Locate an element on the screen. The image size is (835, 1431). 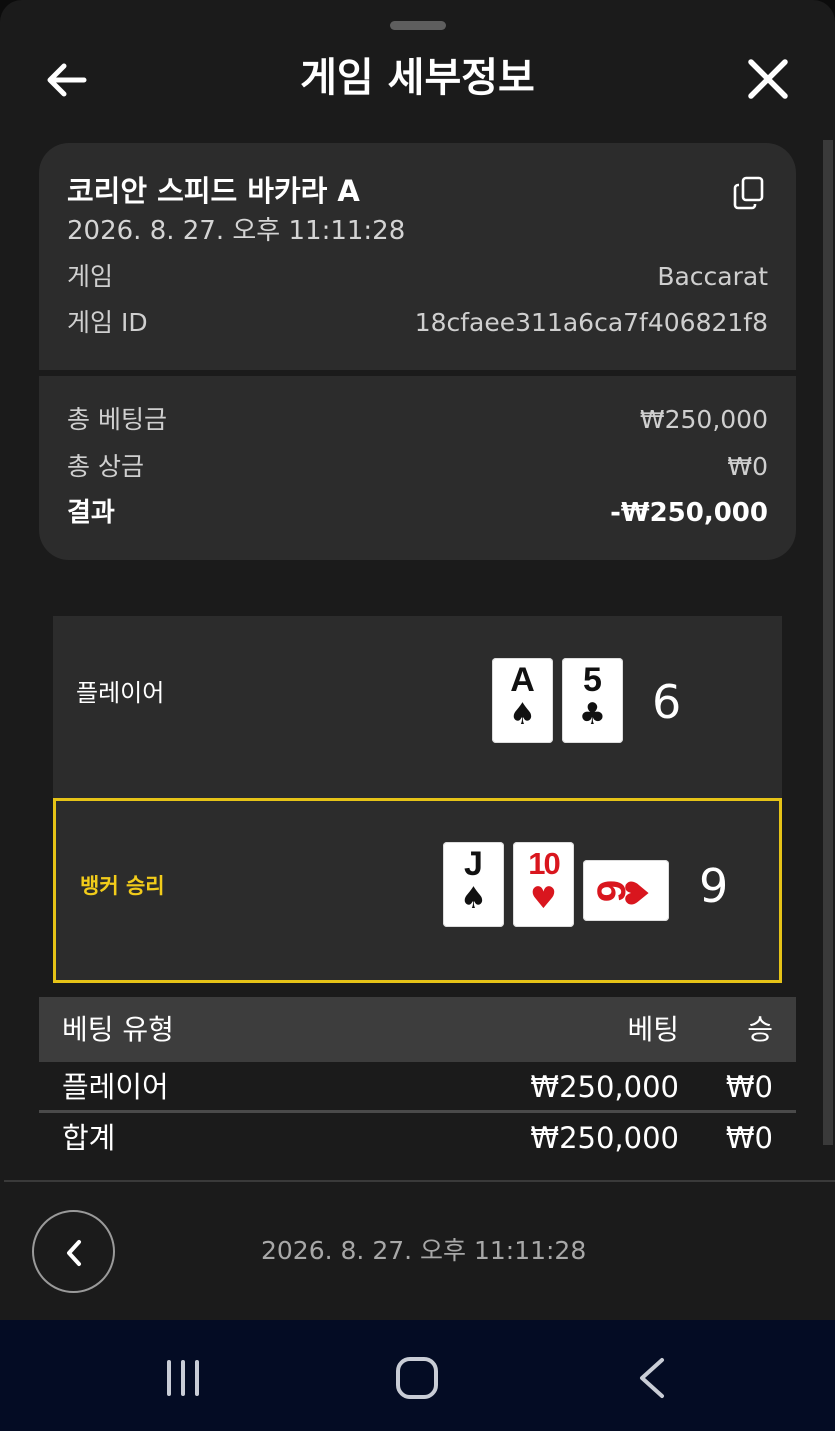
column-win: 승 is located at coordinates (760, 1029).